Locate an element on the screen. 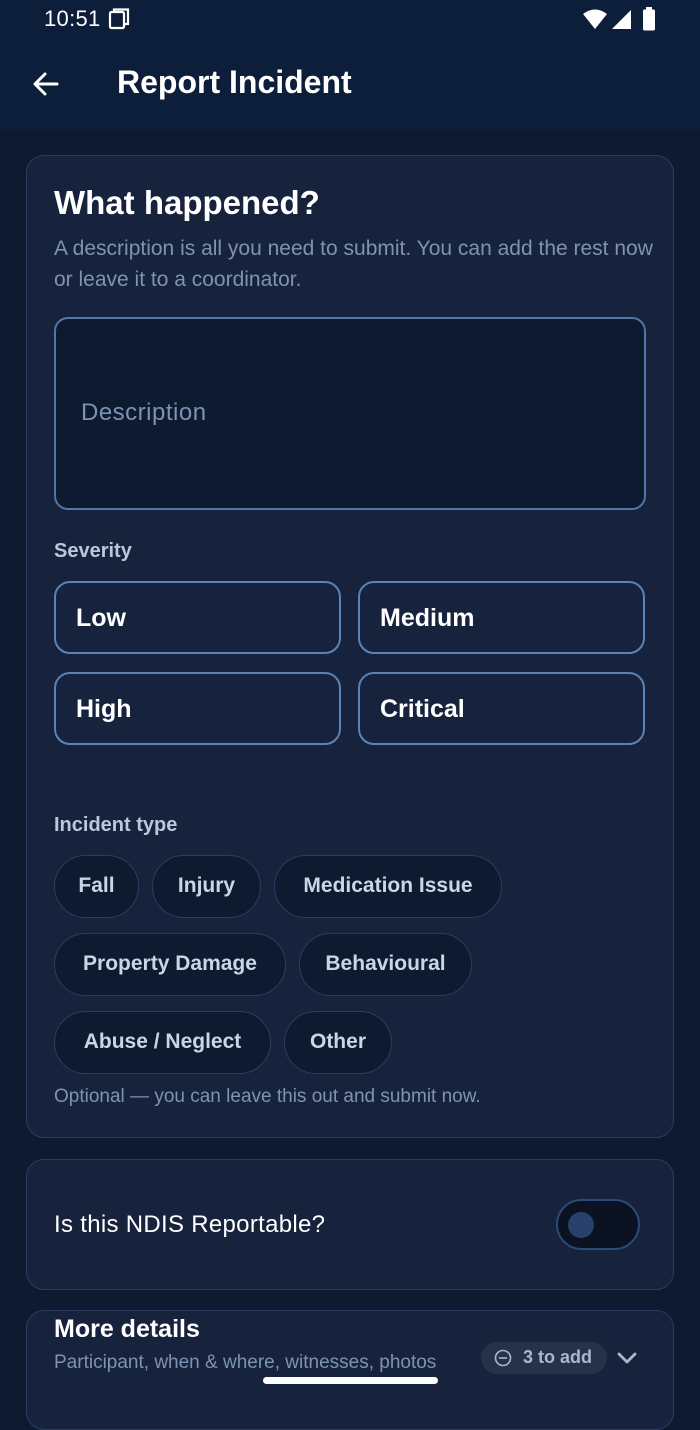  chip-behavioural: Behavioural is located at coordinates (385, 964).